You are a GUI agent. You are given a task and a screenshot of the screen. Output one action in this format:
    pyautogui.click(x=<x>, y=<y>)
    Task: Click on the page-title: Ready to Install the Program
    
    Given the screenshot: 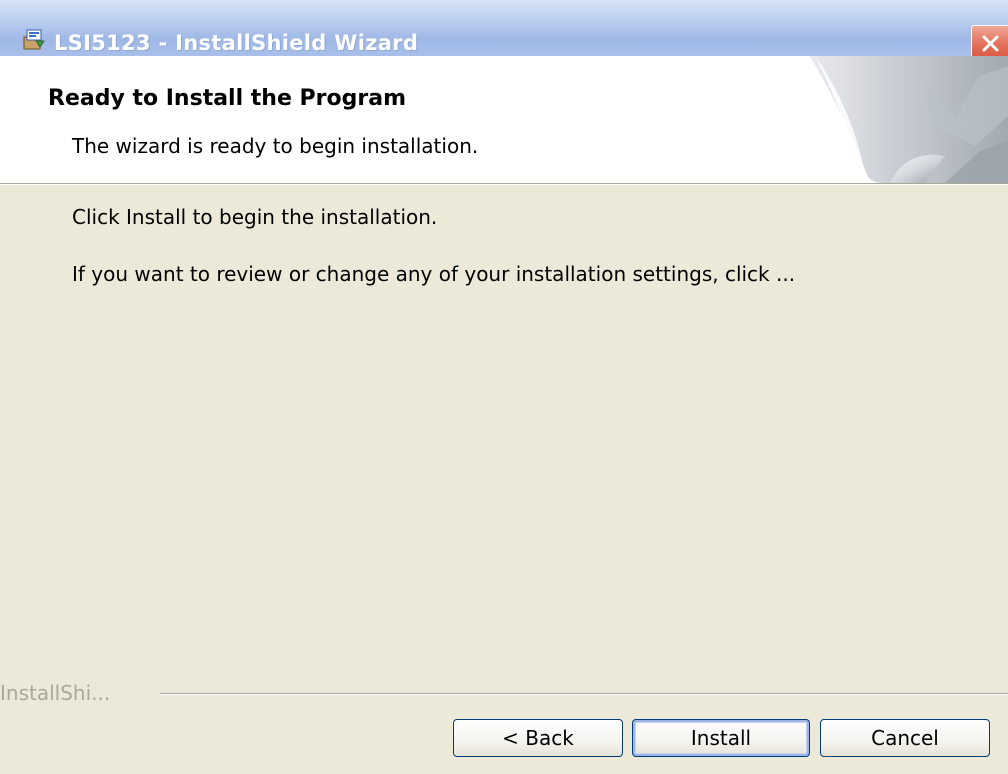 What is the action you would take?
    pyautogui.click(x=227, y=98)
    